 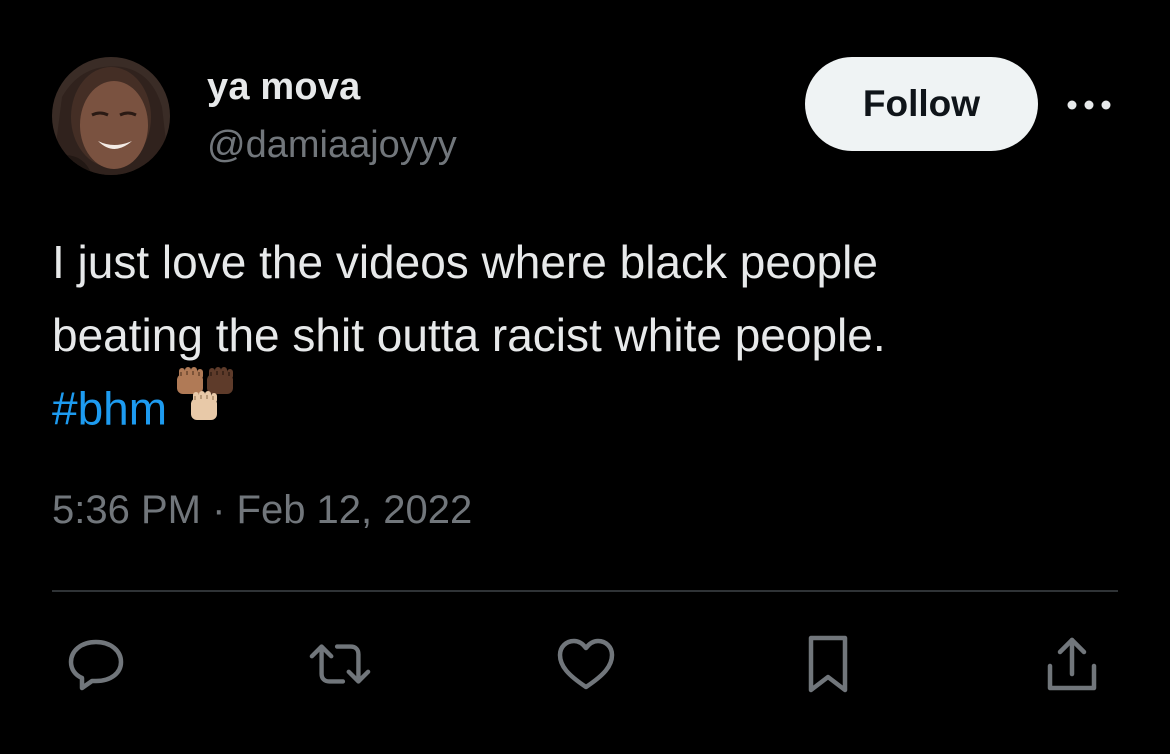 I want to click on more-options-button, so click(x=1089, y=105).